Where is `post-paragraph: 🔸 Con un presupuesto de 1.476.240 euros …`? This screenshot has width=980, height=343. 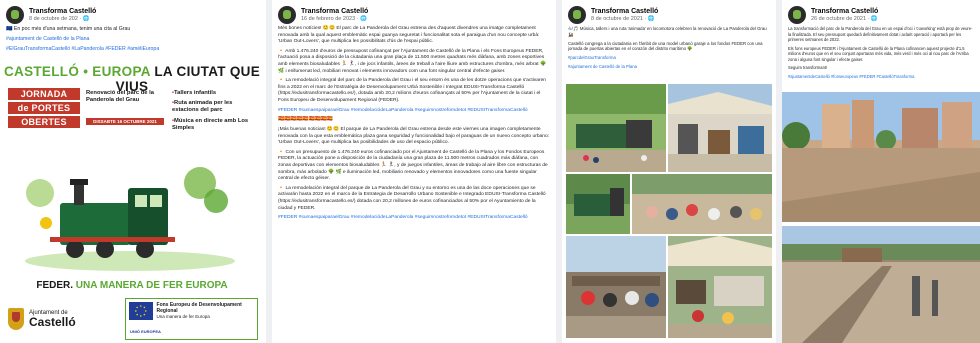 post-paragraph: 🔸 Con un presupuesto de 1.476.240 euros … is located at coordinates (413, 165).